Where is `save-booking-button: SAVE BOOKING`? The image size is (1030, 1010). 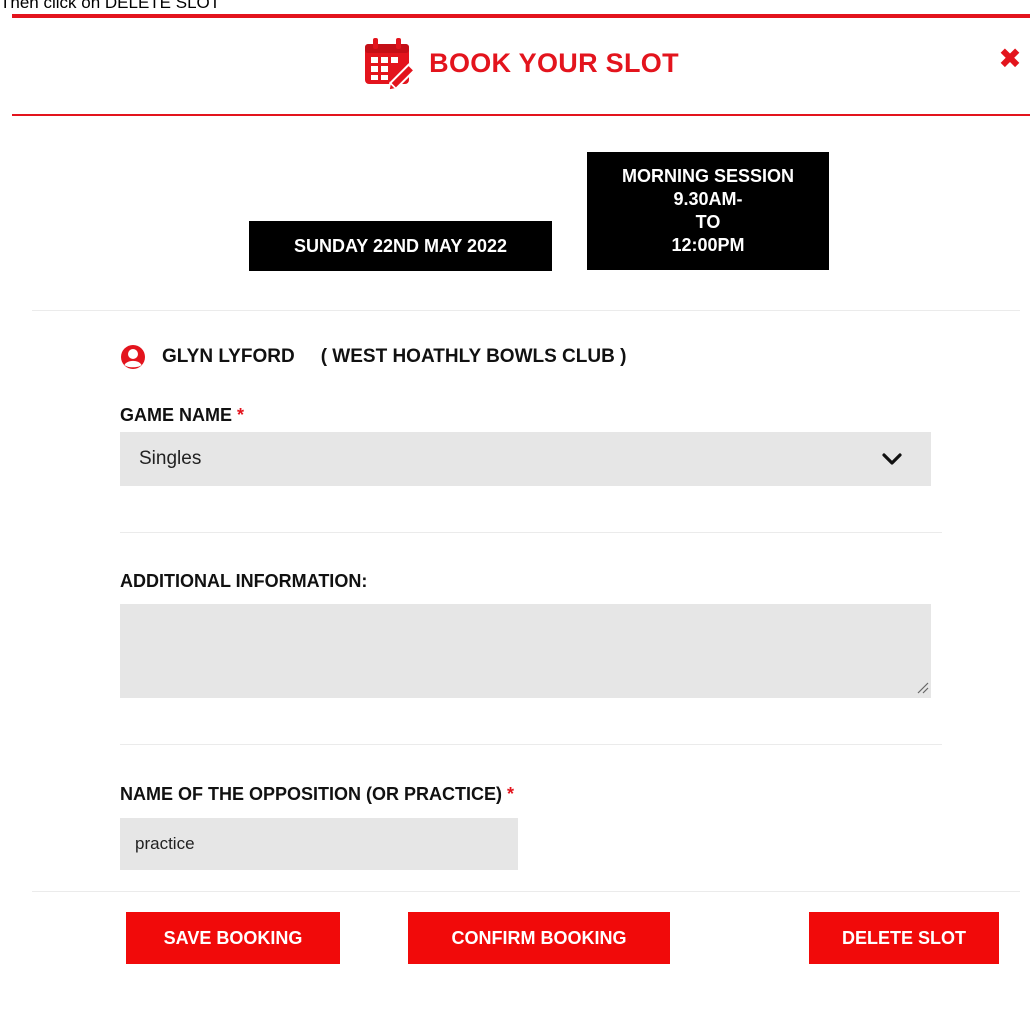
save-booking-button: SAVE BOOKING is located at coordinates (233, 938).